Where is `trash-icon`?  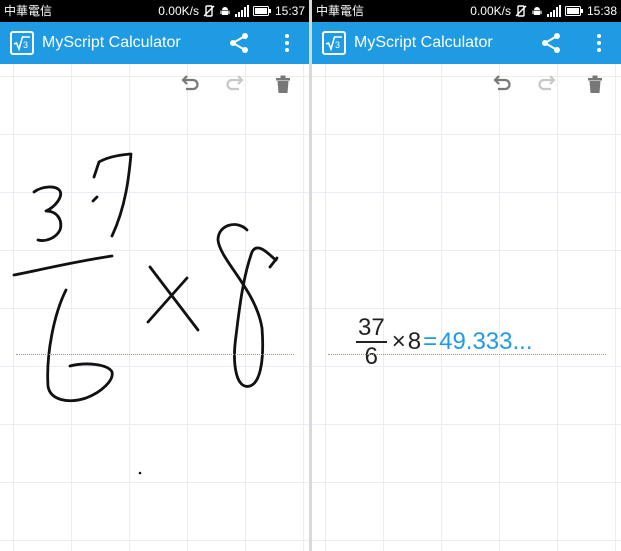
trash-icon is located at coordinates (595, 84).